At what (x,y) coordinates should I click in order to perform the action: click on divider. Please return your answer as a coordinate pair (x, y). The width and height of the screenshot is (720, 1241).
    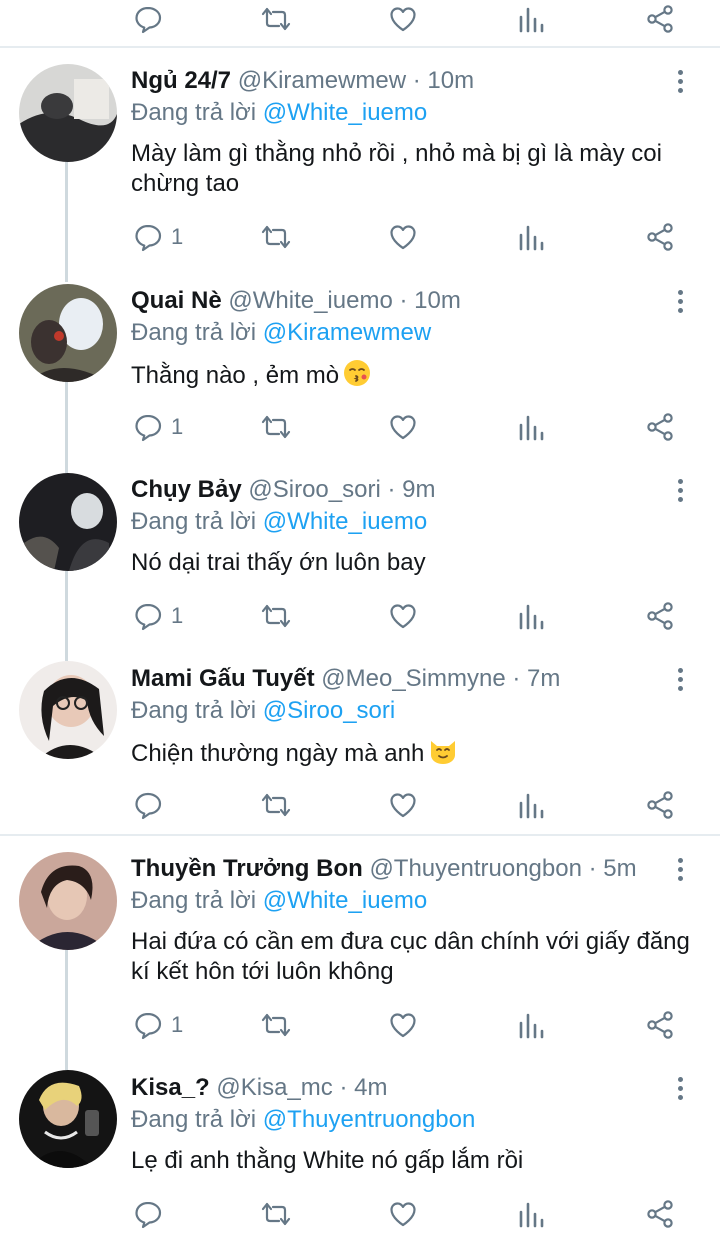
    Looking at the image, I should click on (360, 47).